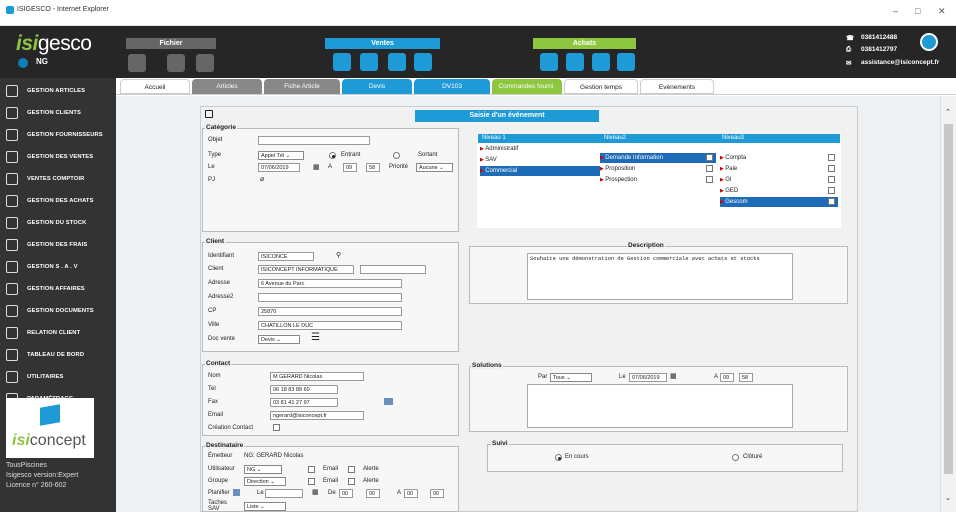 This screenshot has height=512, width=956. What do you see at coordinates (311, 469) in the screenshot?
I see `utilisateur-email-checkbox` at bounding box center [311, 469].